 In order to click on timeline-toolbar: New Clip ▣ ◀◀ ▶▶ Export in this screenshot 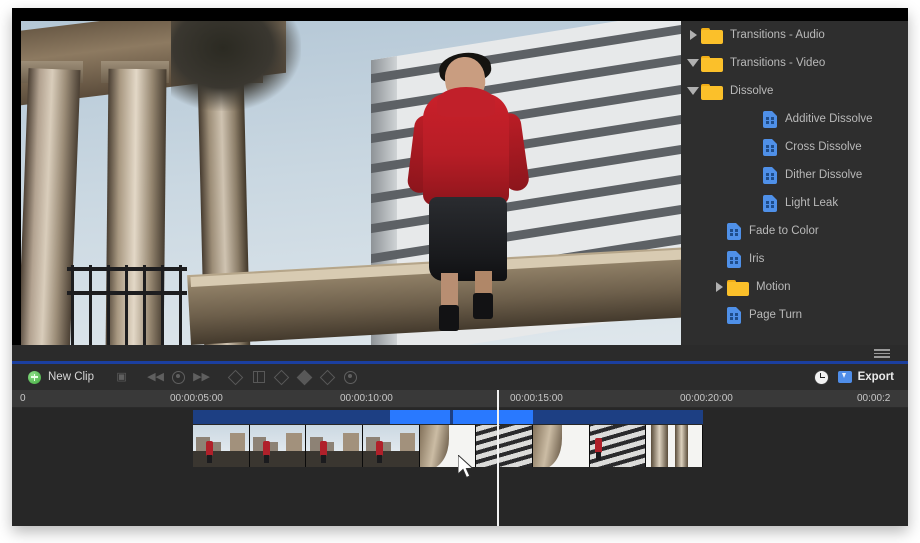, I will do `click(460, 377)`.